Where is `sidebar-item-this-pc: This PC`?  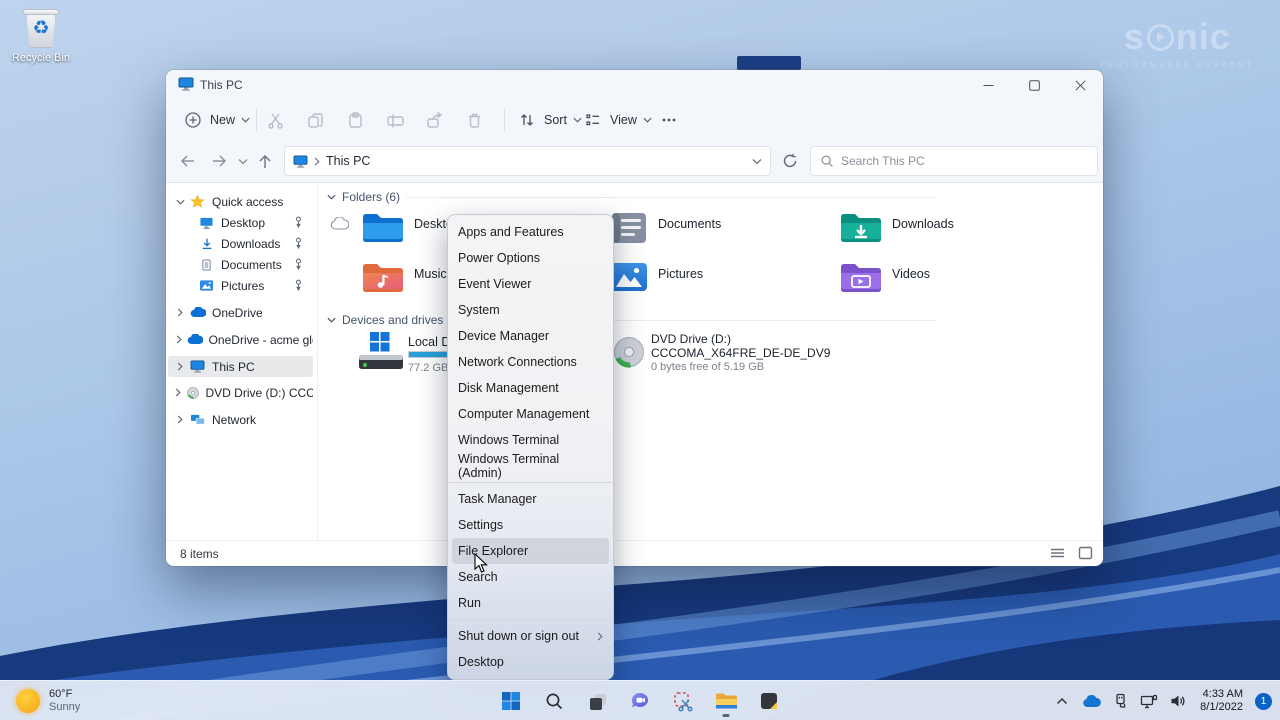
sidebar-item-this-pc: This PC is located at coordinates (240, 366).